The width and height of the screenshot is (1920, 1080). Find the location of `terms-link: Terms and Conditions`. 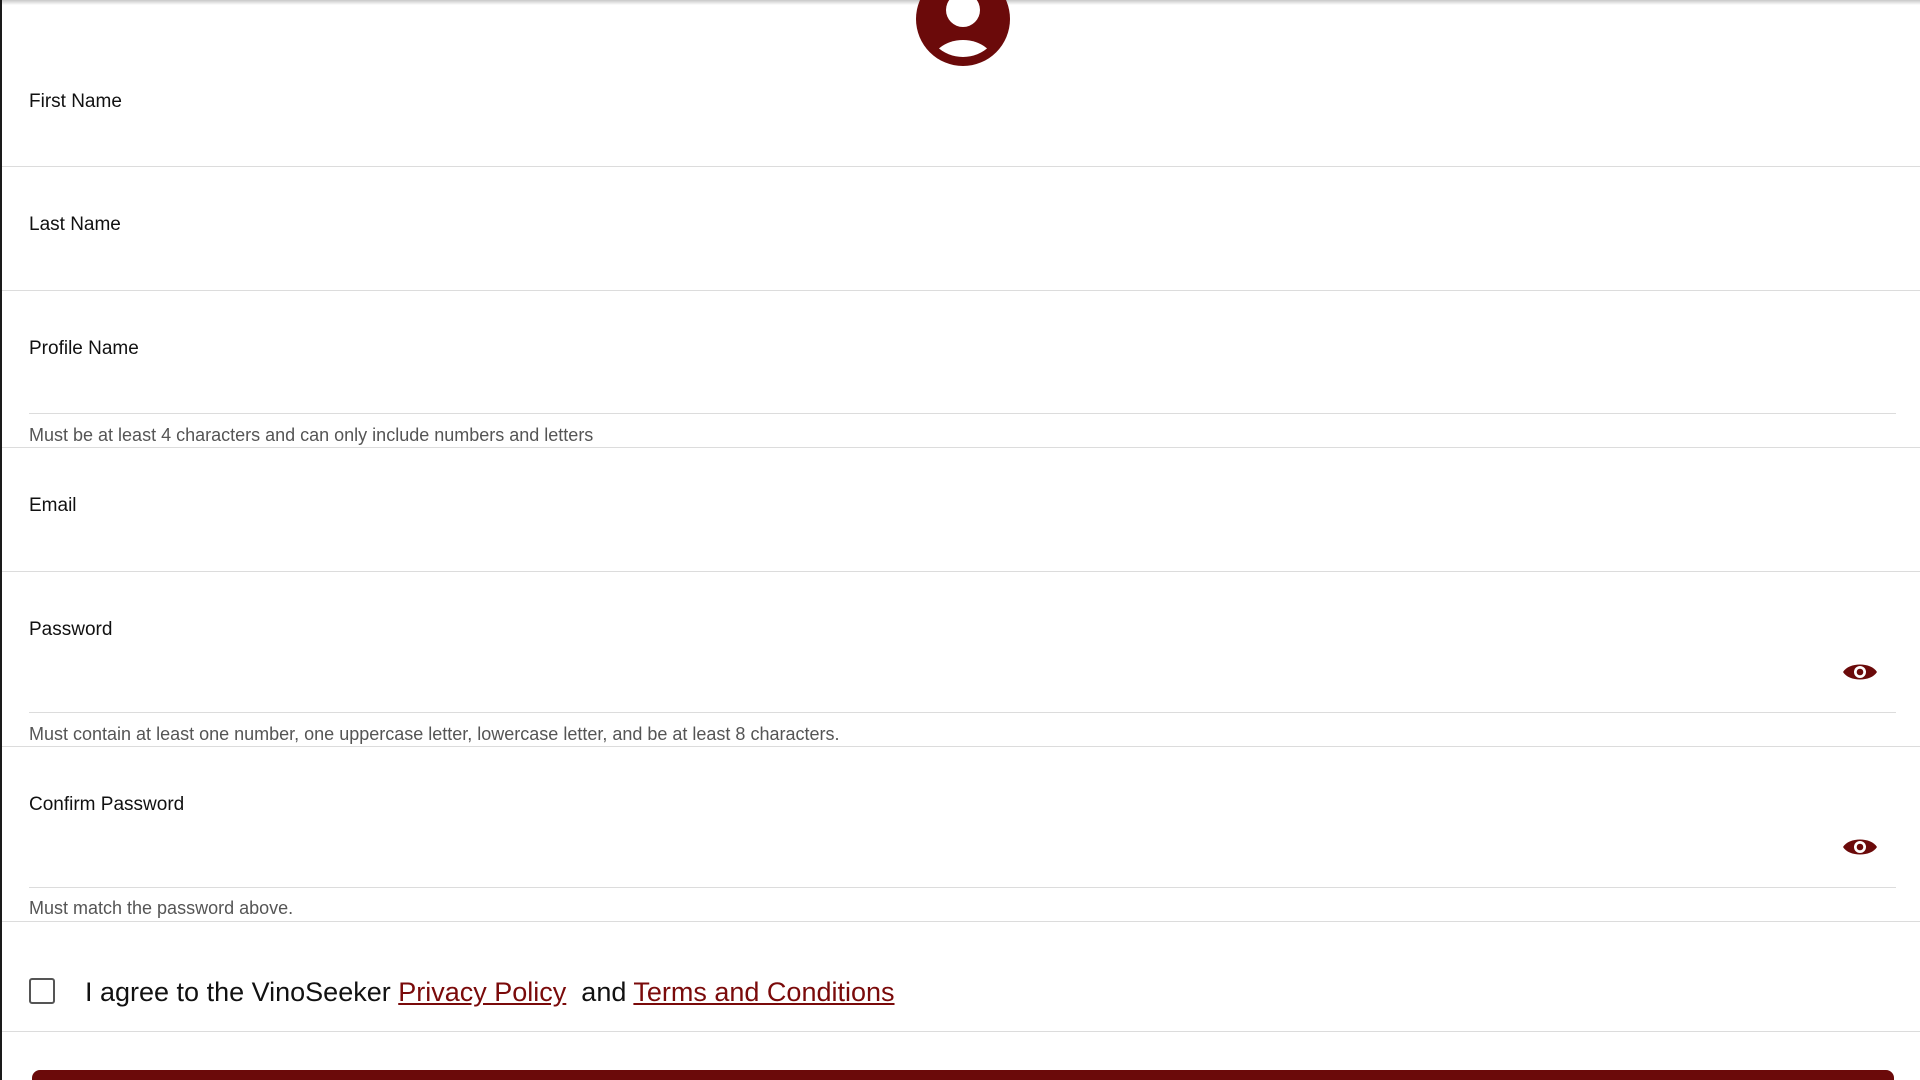

terms-link: Terms and Conditions is located at coordinates (763, 992).